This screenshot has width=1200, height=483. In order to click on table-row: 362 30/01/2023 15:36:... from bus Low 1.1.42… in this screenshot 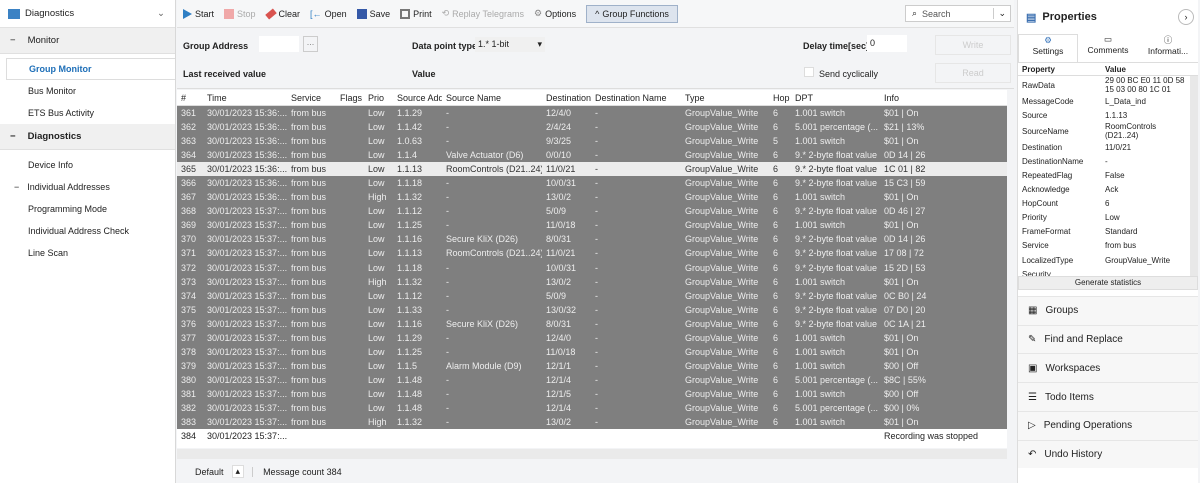, I will do `click(592, 127)`.